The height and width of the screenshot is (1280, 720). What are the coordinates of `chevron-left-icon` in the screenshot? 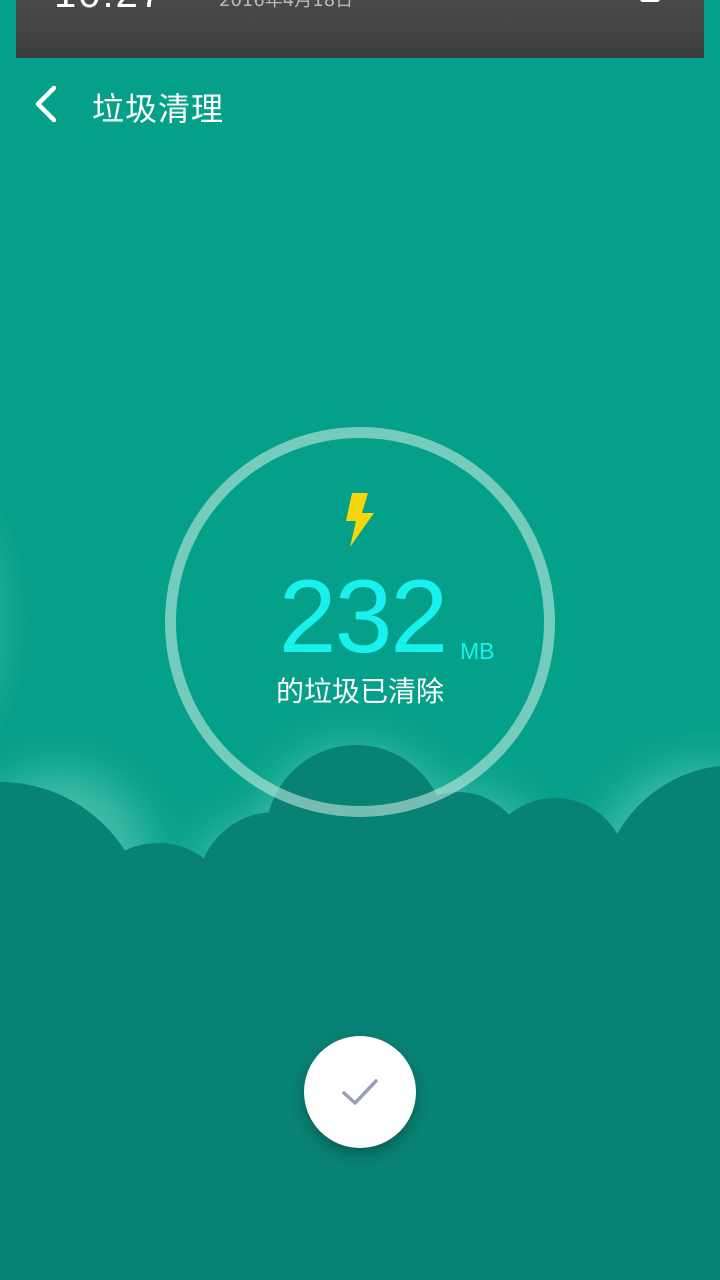 It's located at (46, 104).